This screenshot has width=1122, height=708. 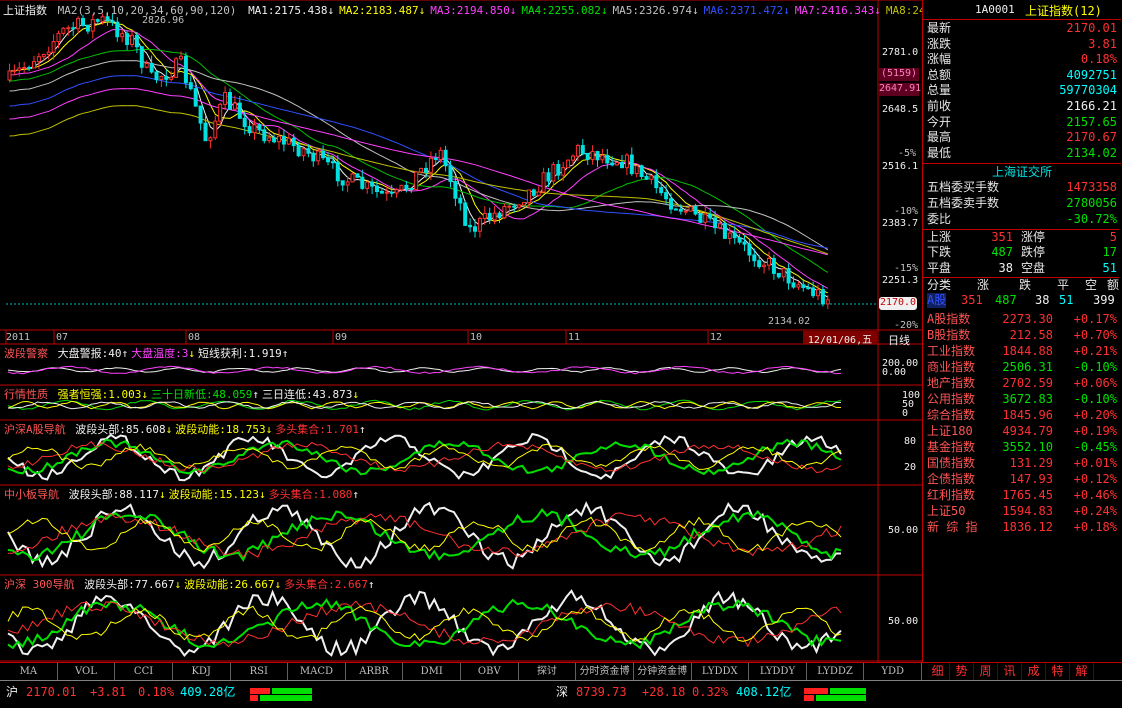 What do you see at coordinates (836, 671) in the screenshot?
I see `tab-lyddz: LYDDZ` at bounding box center [836, 671].